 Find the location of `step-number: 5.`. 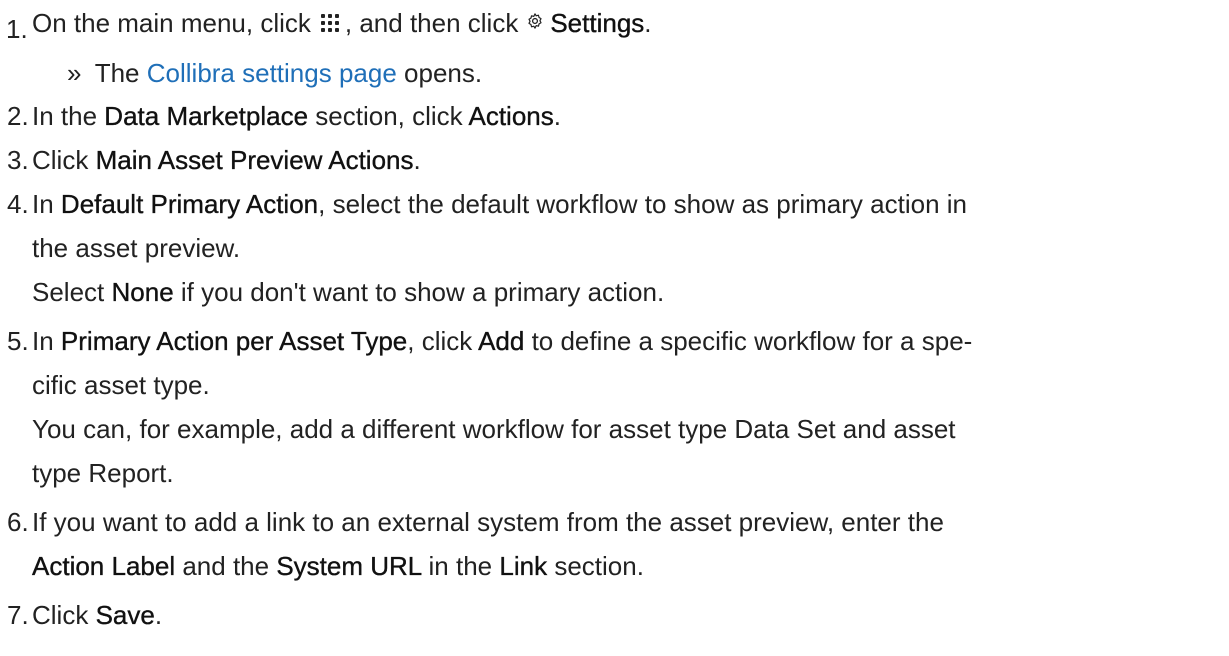

step-number: 5. is located at coordinates (18, 341).